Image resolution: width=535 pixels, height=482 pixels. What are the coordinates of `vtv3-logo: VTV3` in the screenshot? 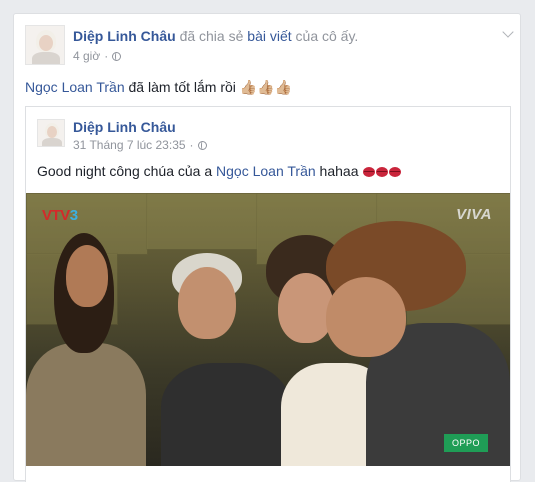 It's located at (60, 215).